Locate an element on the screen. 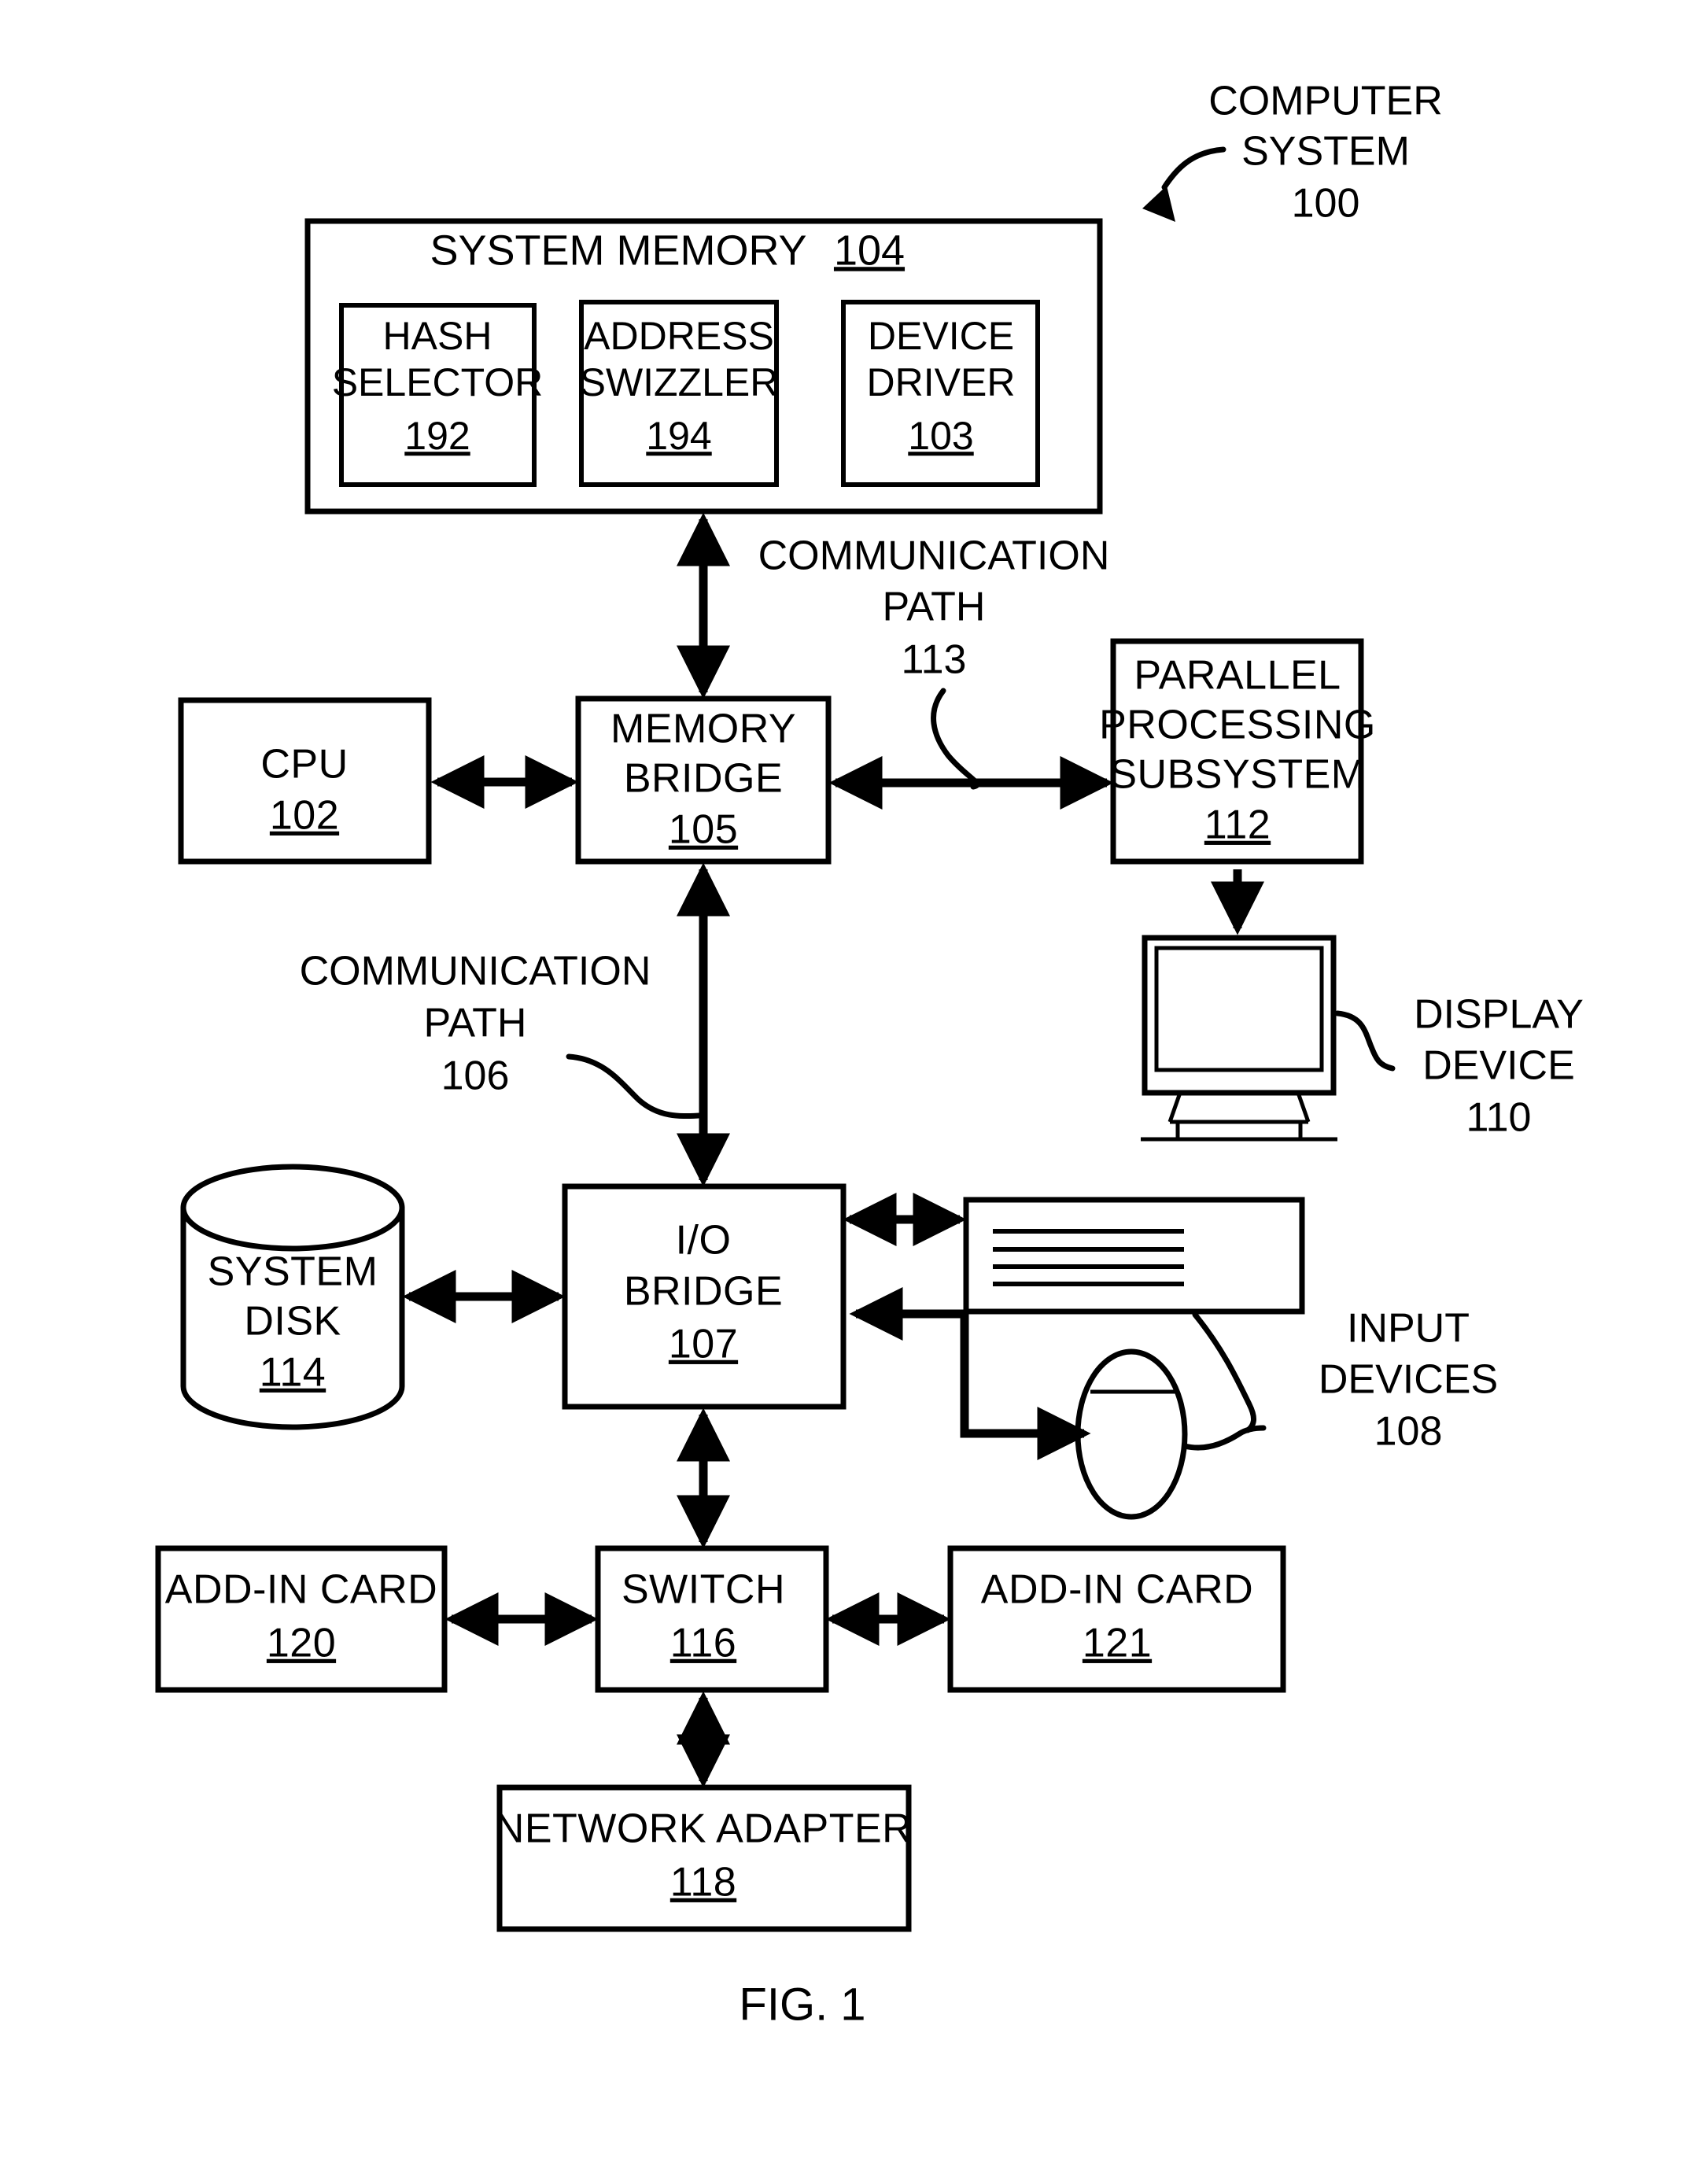 This screenshot has height=2184, width=1682. address-swizzler-line2: SWIZZLER is located at coordinates (679, 382).